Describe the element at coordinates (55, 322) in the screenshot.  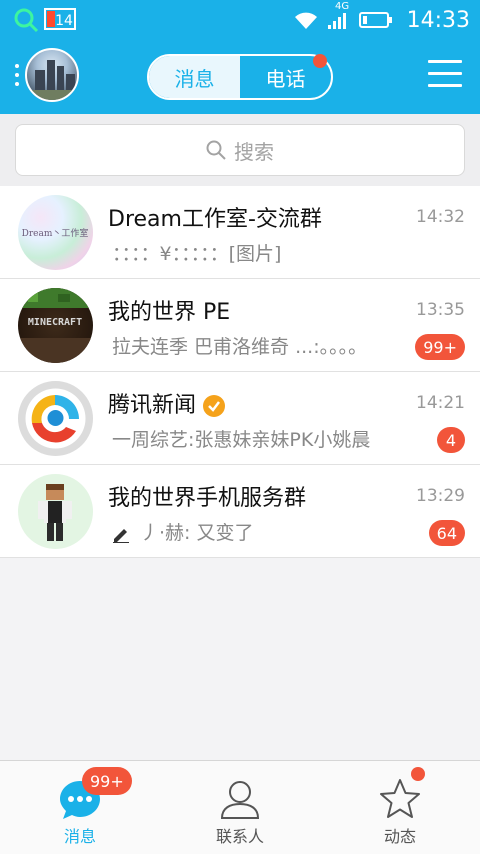
I see `svg-text: MINECRAFT` at that location.